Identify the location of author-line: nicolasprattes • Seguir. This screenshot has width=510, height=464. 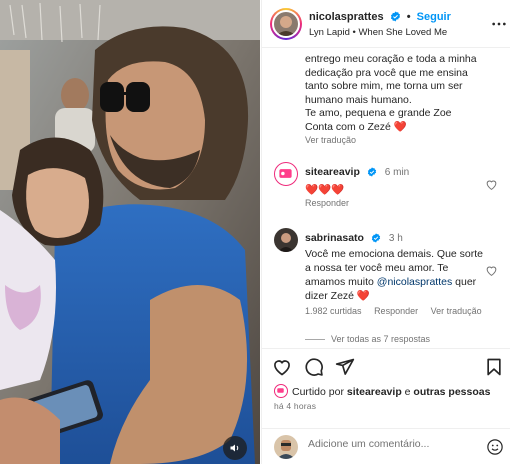
(380, 17).